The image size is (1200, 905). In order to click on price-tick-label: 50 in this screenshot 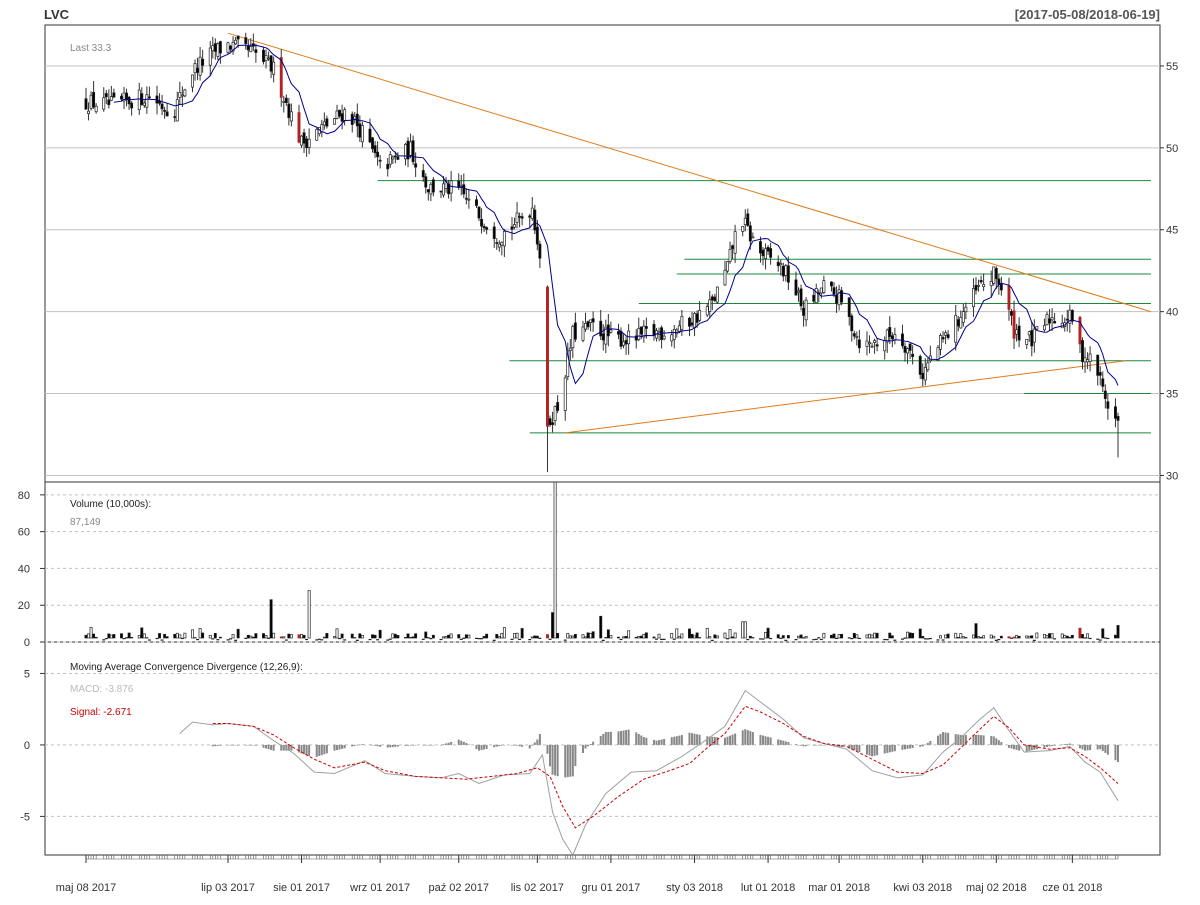, I will do `click(1172, 149)`.